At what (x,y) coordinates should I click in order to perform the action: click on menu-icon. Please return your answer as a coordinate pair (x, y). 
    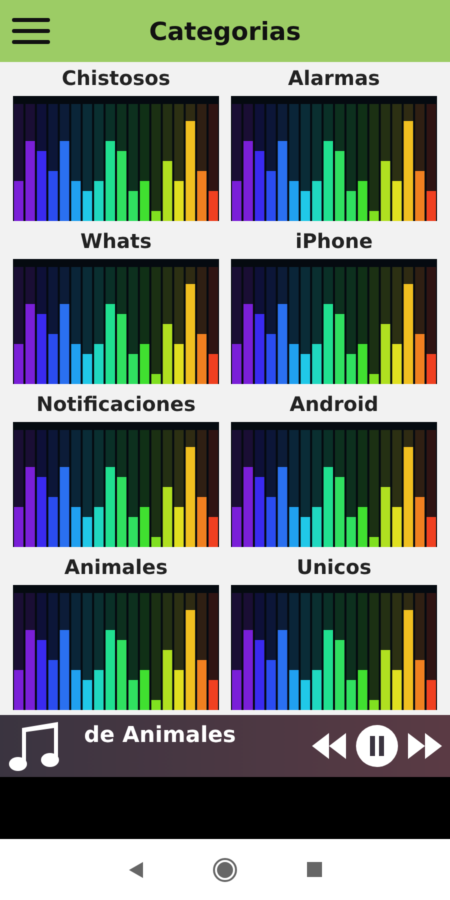
    Looking at the image, I should click on (32, 31).